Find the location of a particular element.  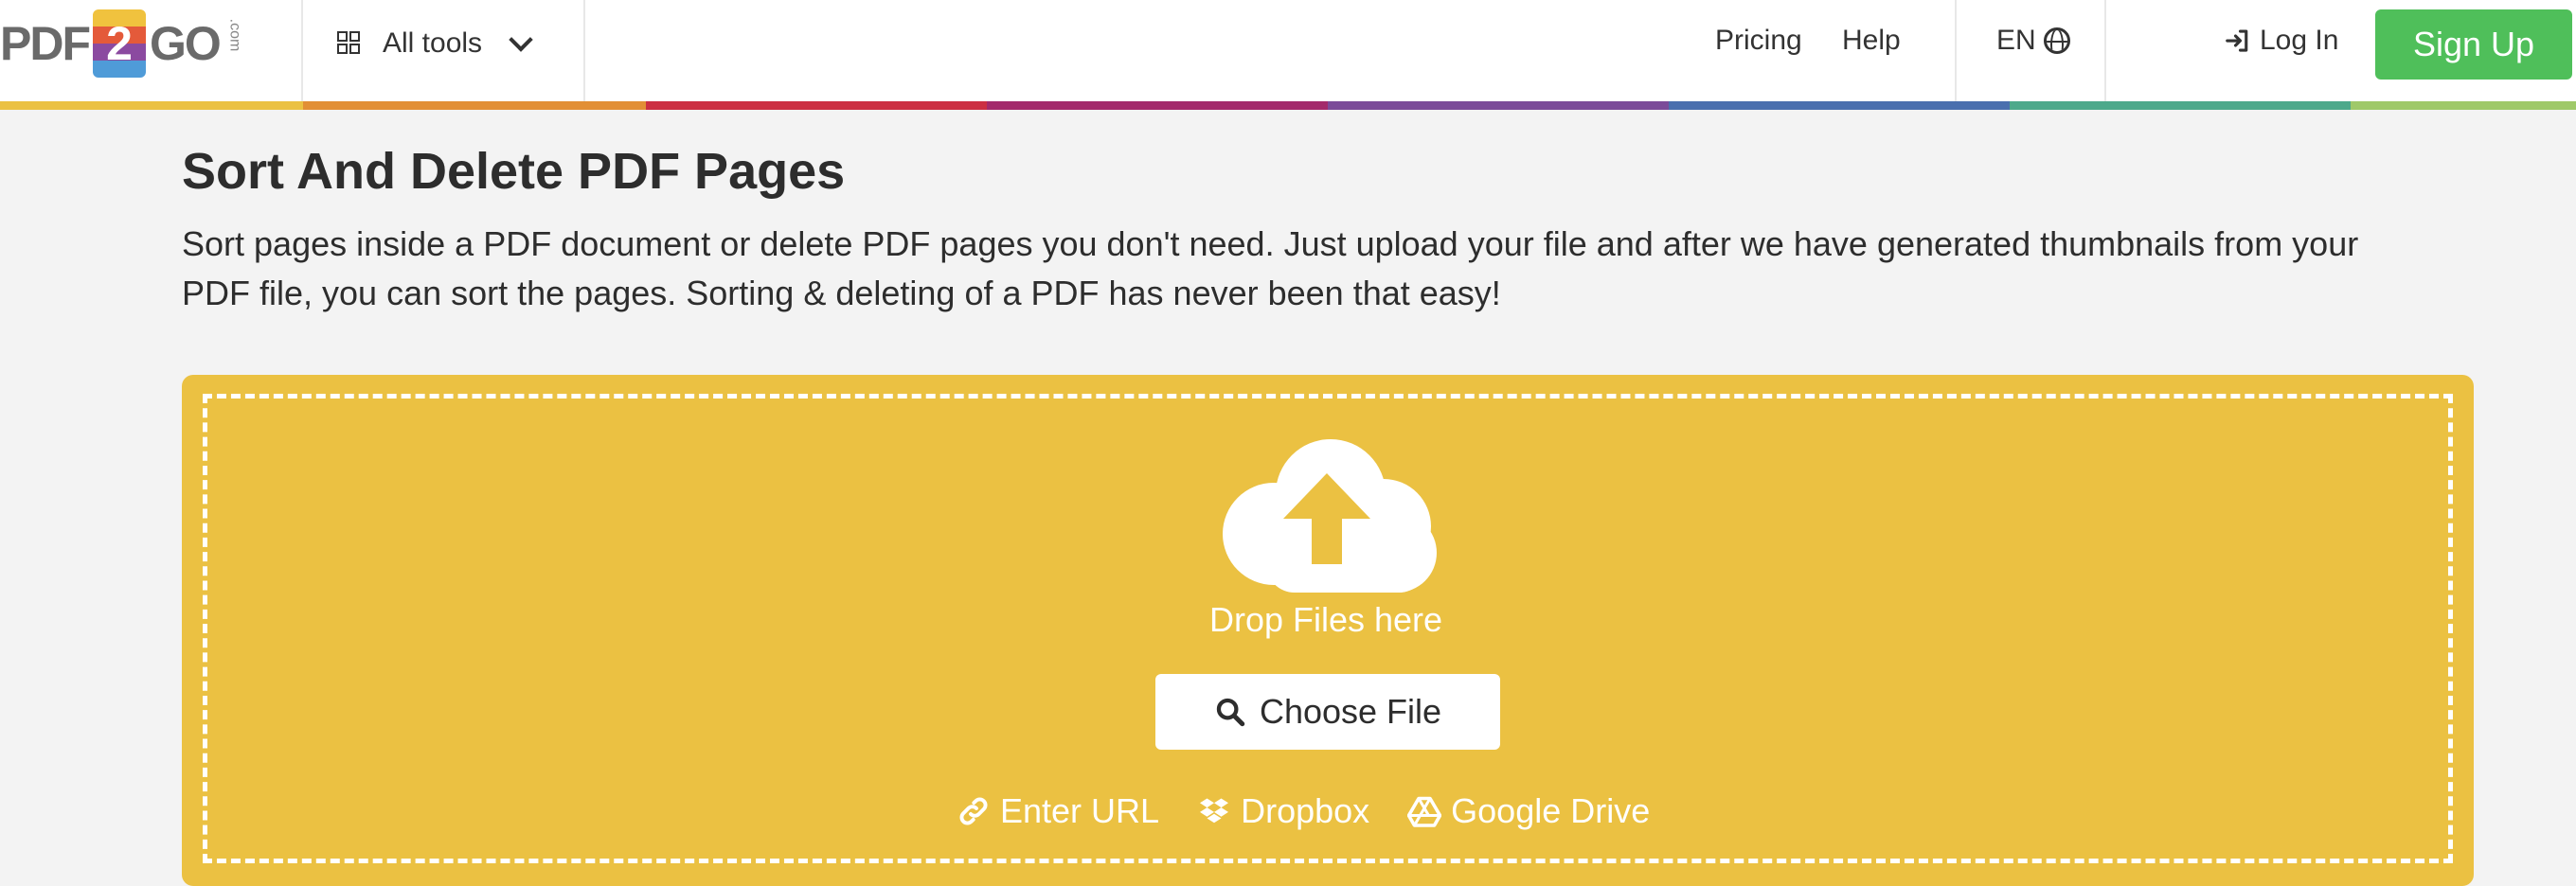

logo-two-number: 2 is located at coordinates (119, 43).